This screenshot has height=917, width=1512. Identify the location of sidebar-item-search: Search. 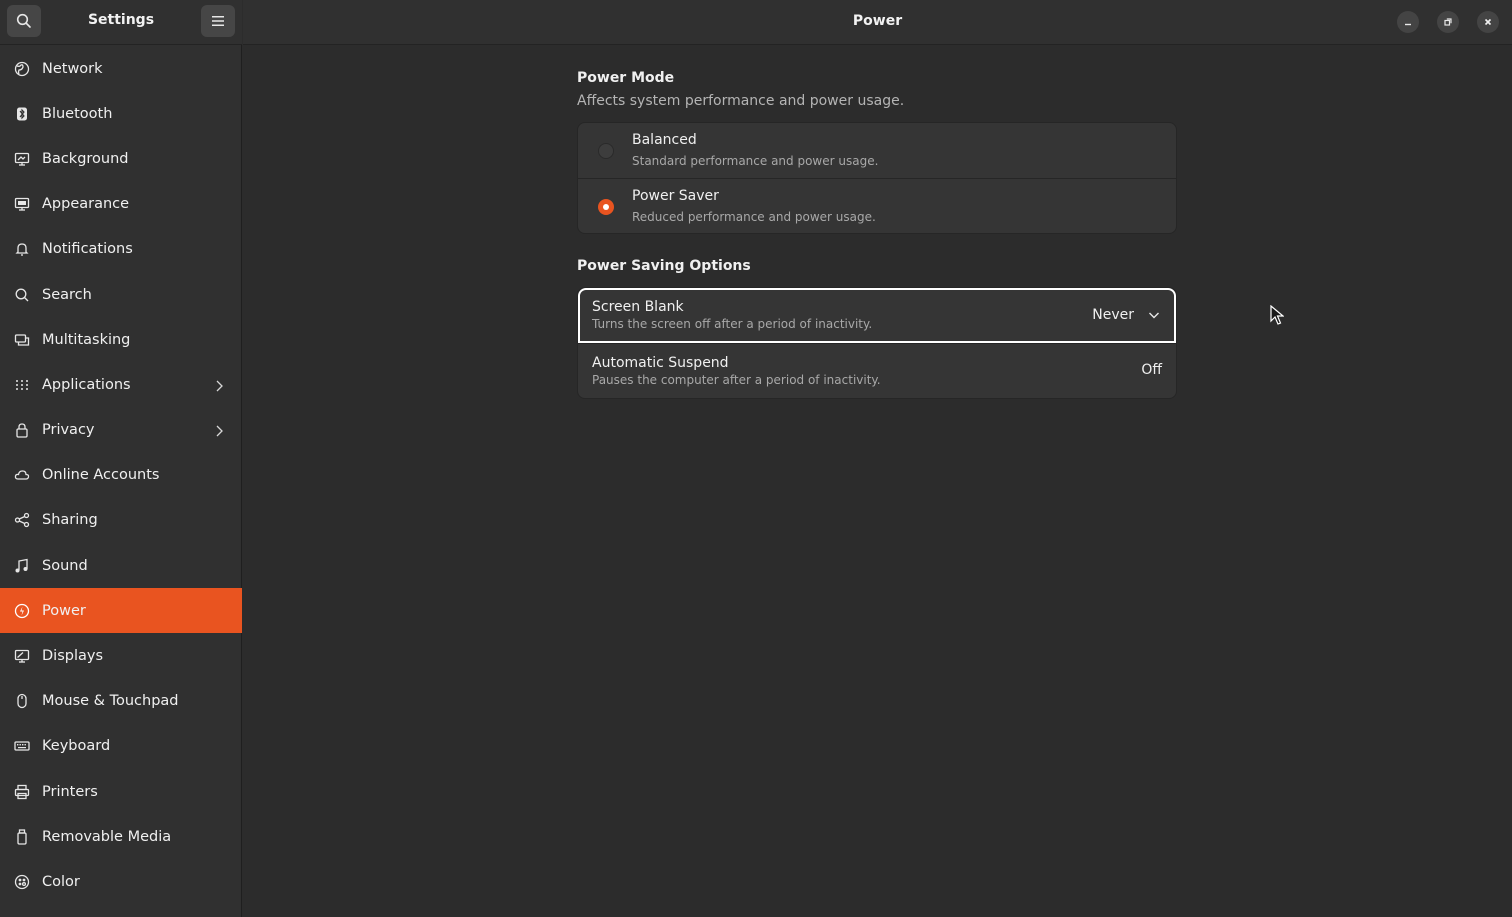
(121, 294).